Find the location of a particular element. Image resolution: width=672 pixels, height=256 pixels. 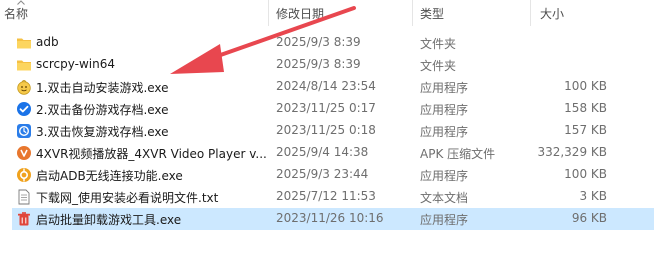

trash-app-icon is located at coordinates (24, 219).